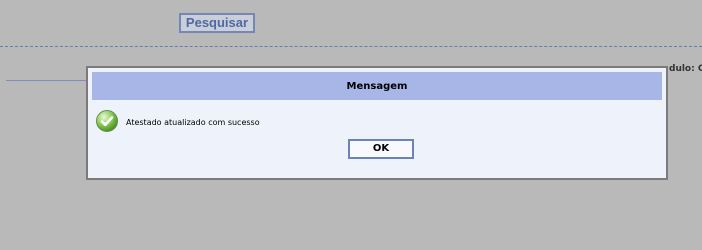 The width and height of the screenshot is (702, 250). Describe the element at coordinates (351, 46) in the screenshot. I see `section-divider` at that location.